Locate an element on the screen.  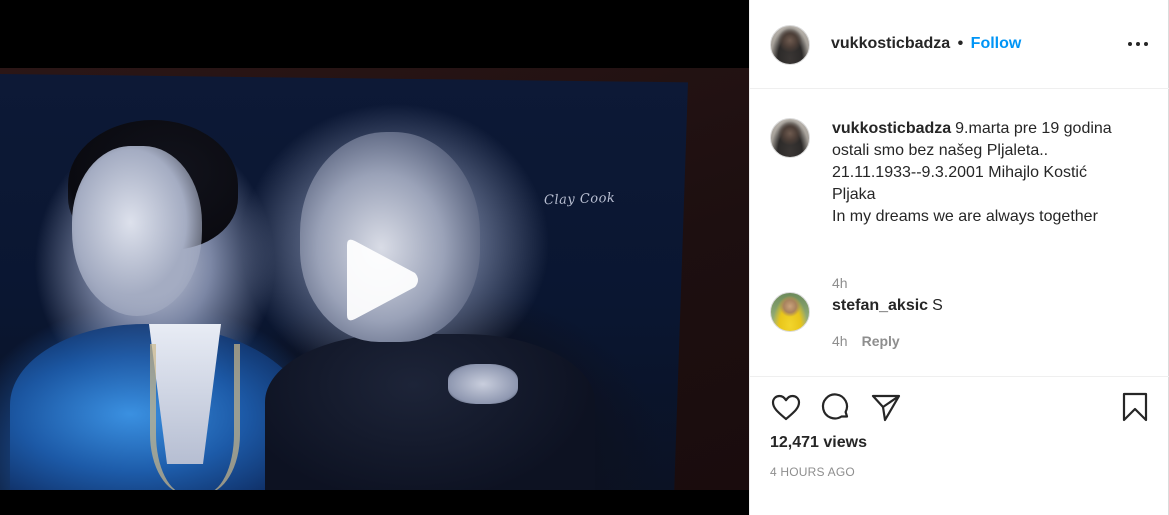
follow-button: Follow is located at coordinates (996, 43).